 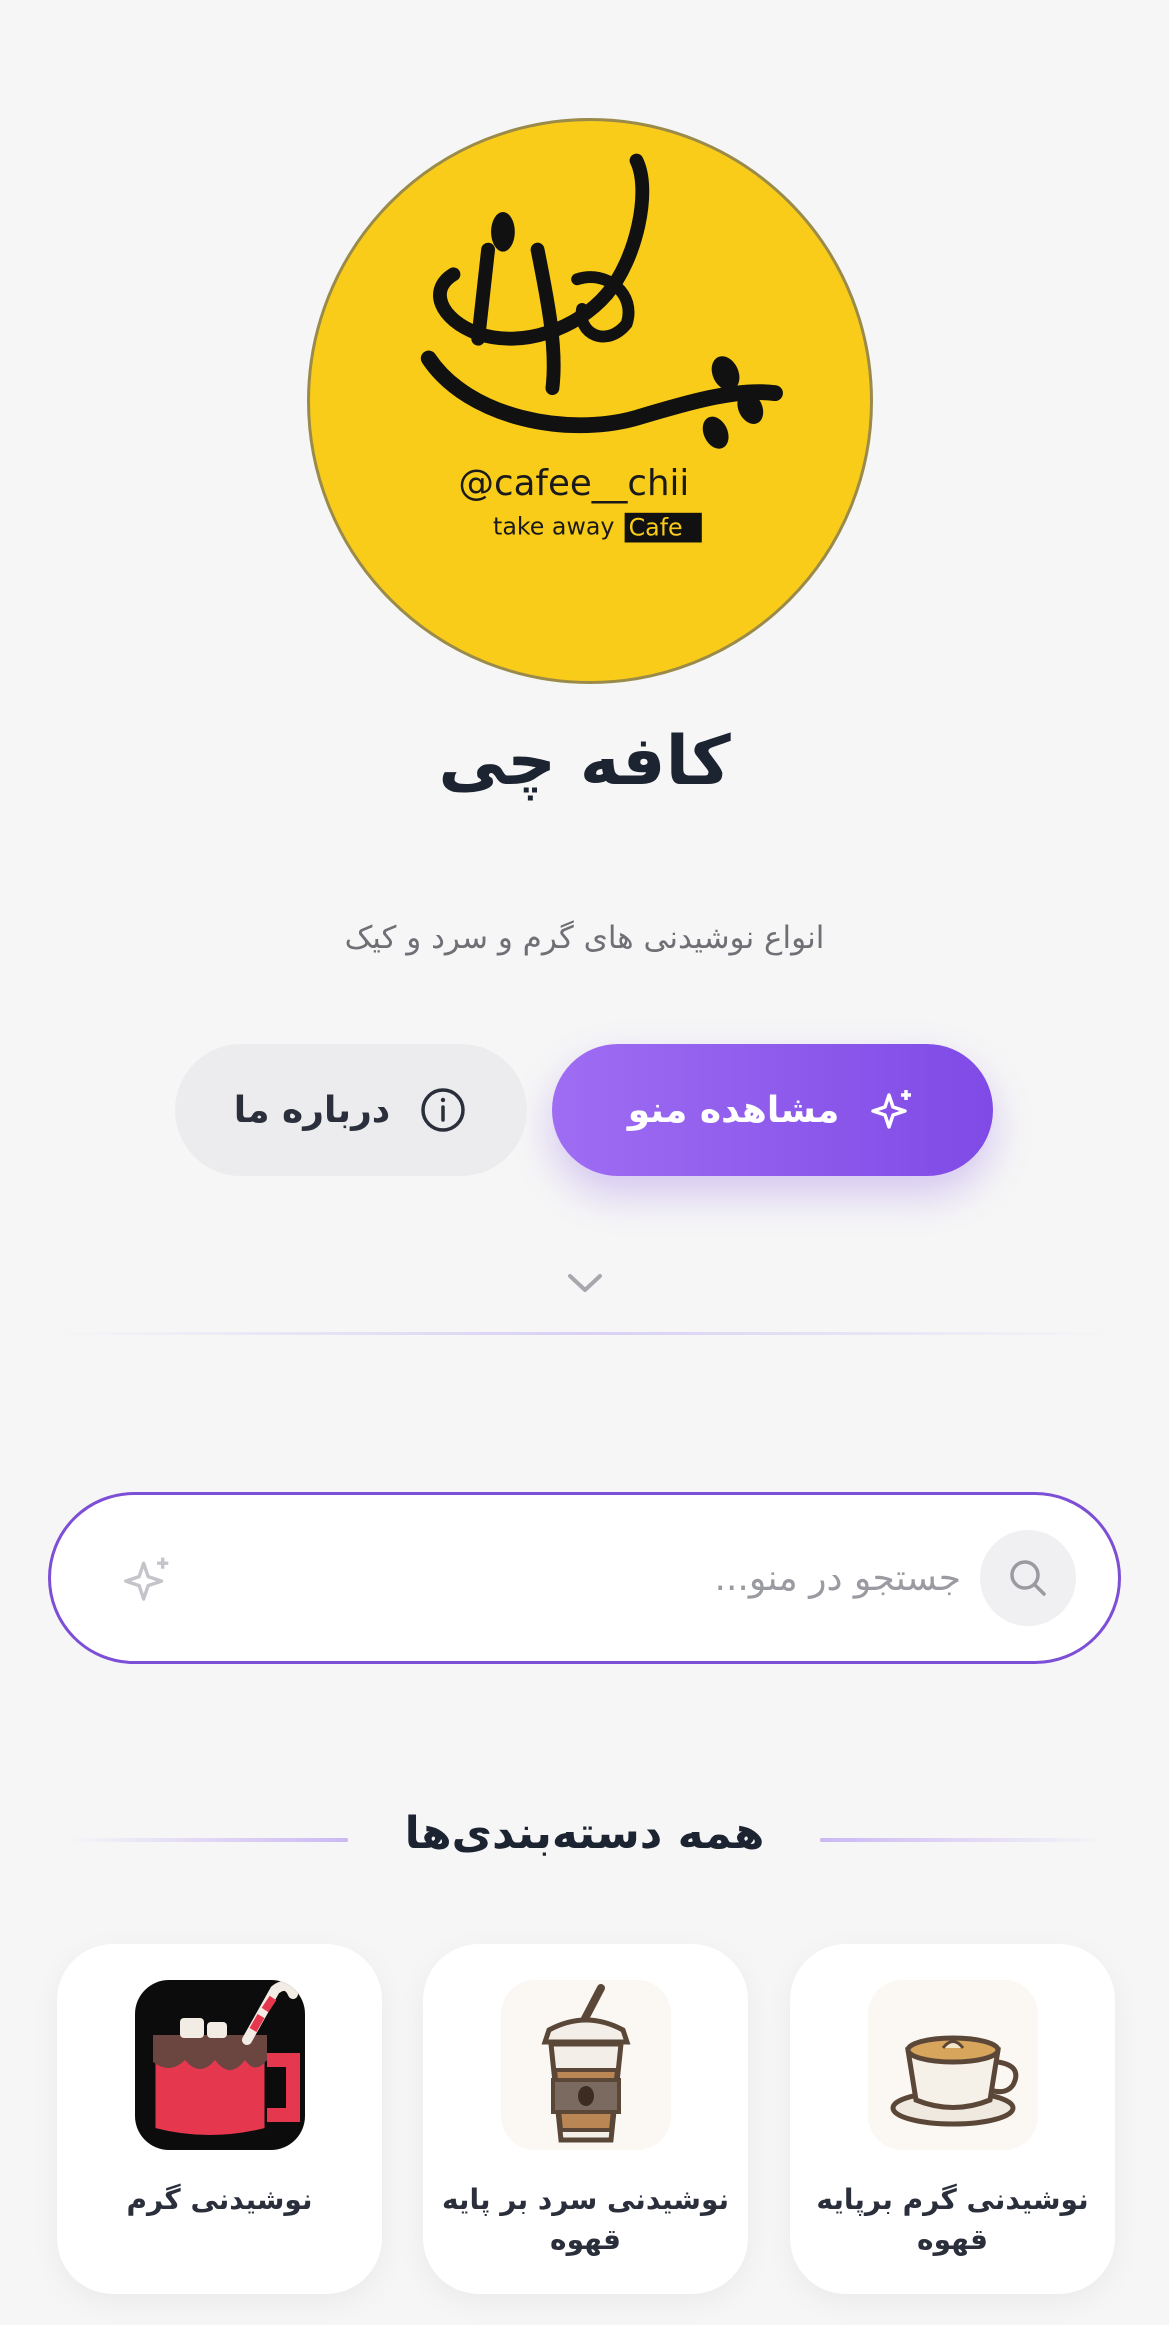 What do you see at coordinates (312, 1110) in the screenshot?
I see `about-us-label: درباره ما` at bounding box center [312, 1110].